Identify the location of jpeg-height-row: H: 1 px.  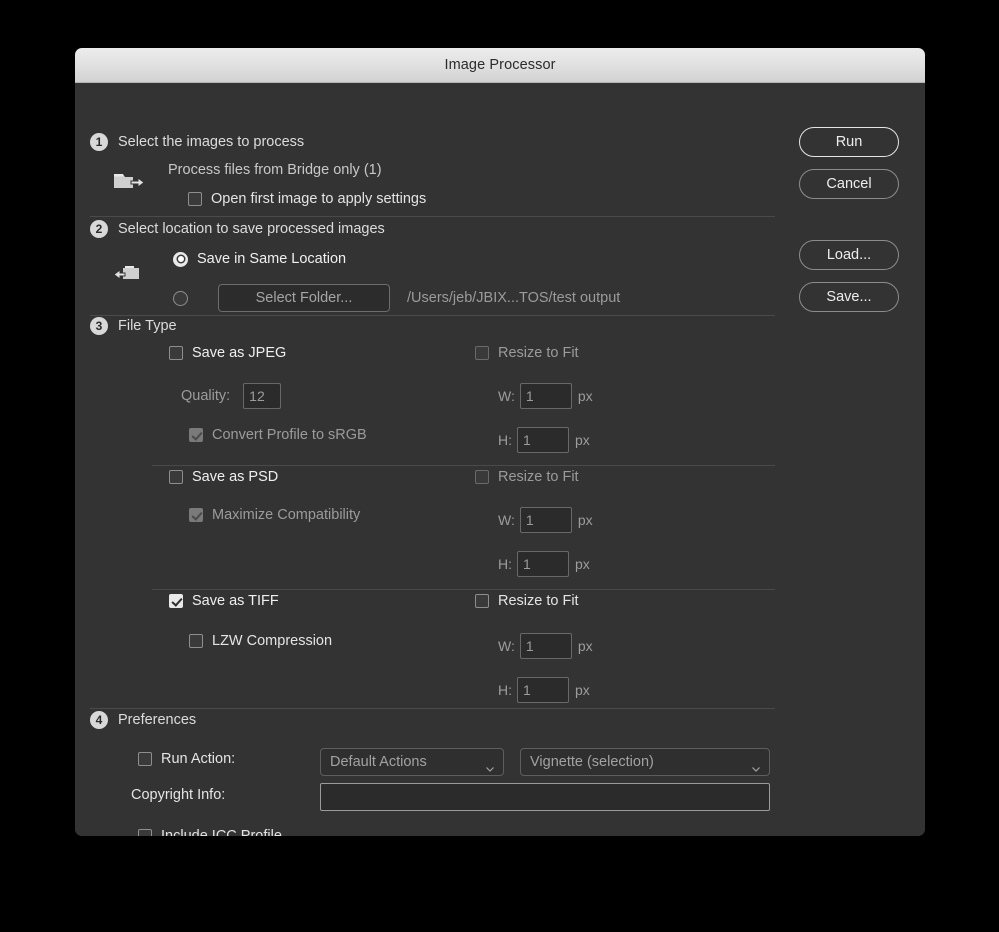
(544, 440).